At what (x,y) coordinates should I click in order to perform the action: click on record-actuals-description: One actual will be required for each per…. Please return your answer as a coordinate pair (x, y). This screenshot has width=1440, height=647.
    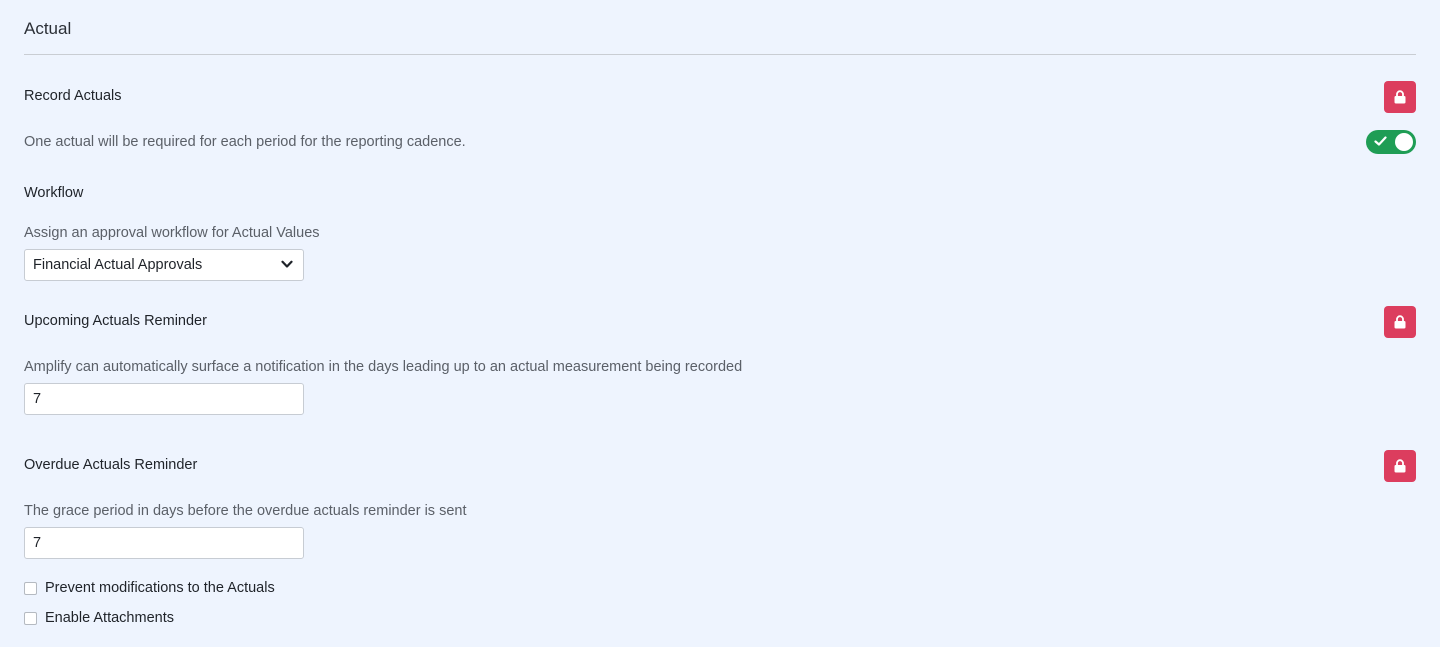
    Looking at the image, I should click on (245, 142).